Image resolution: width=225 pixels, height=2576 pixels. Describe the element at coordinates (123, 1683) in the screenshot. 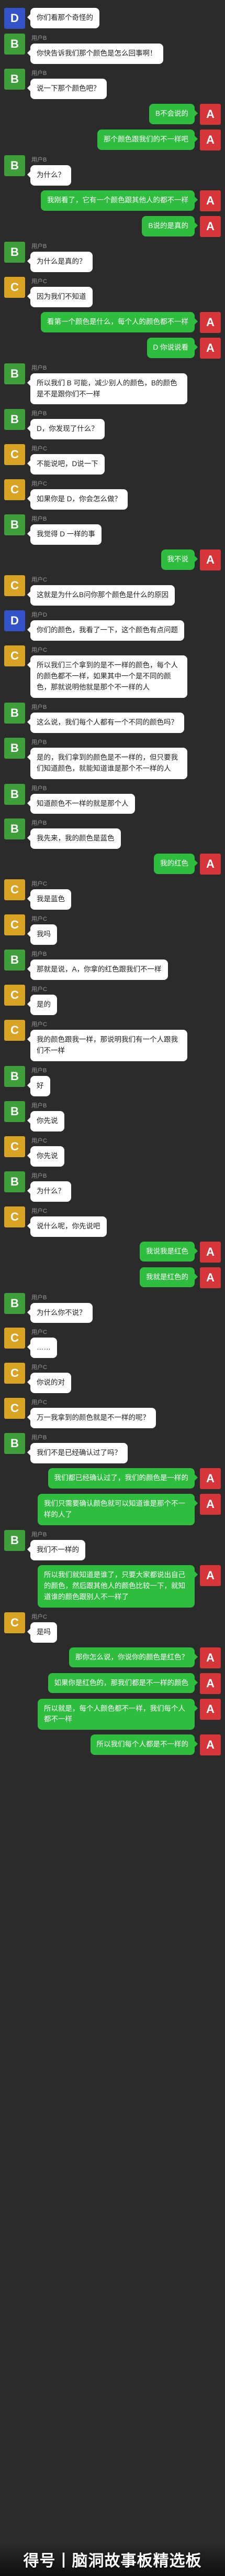

I see `message-bubble: 如果你是红色的，那我们都是不一样的颜色` at that location.